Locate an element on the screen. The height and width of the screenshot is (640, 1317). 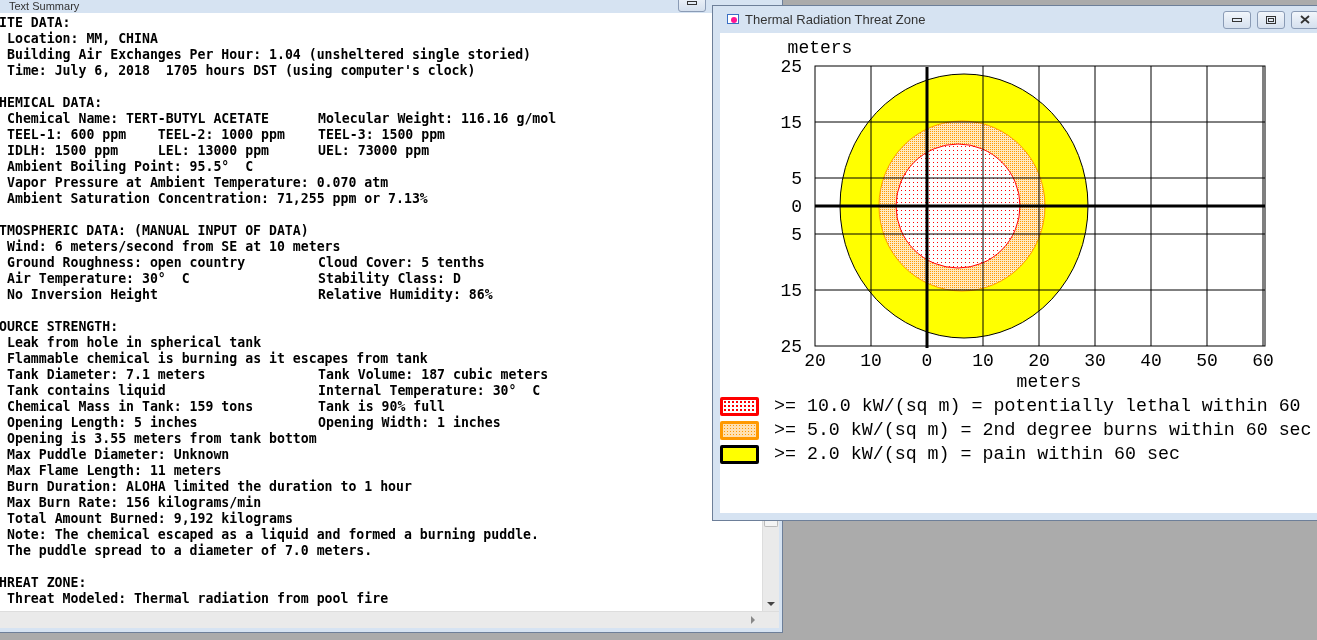
vertical-scrollbar is located at coordinates (770, 566).